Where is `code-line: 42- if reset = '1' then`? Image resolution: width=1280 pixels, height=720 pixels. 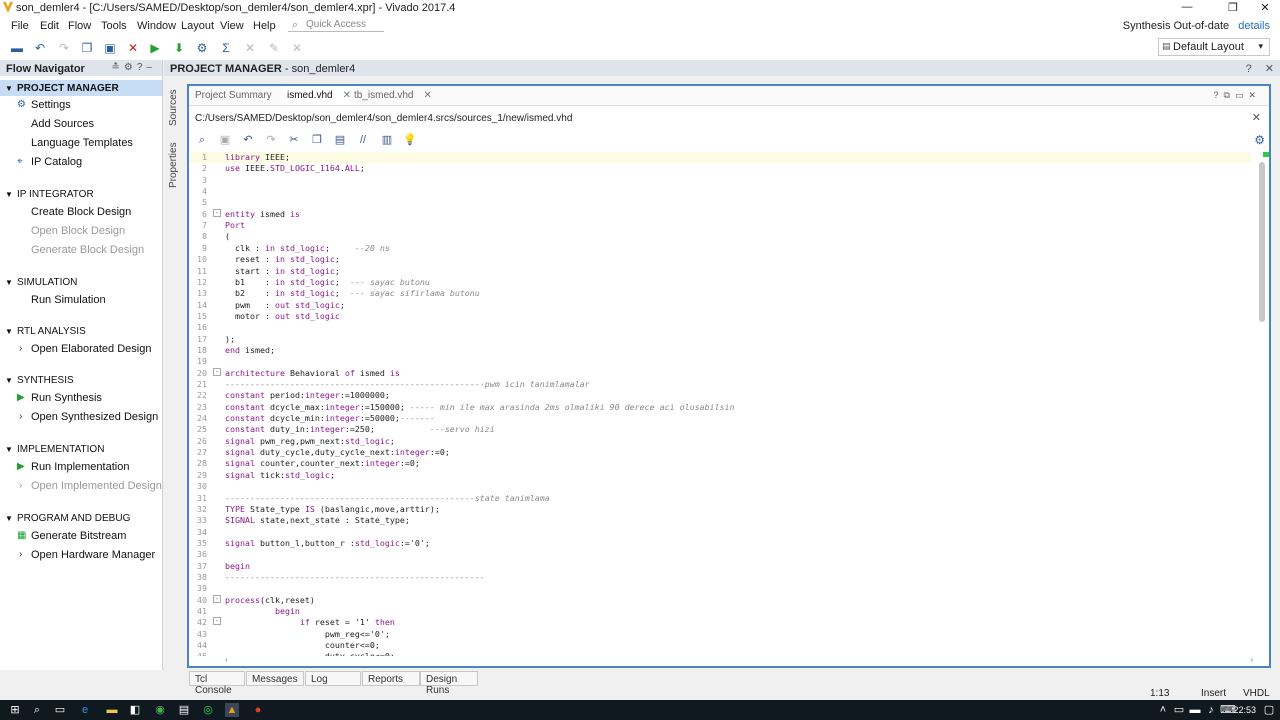
code-line: 42- if reset = '1' then is located at coordinates (720, 622).